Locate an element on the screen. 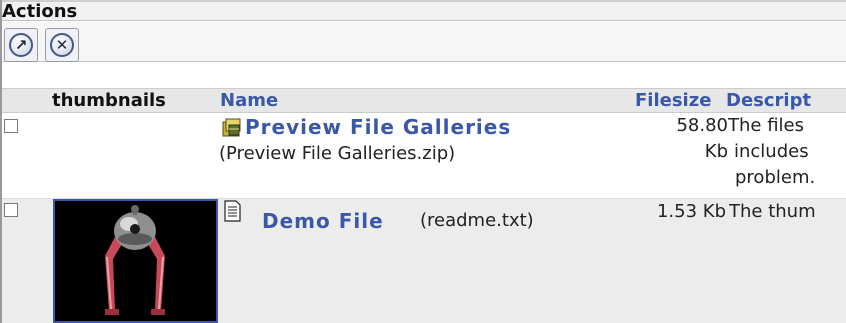 This screenshot has height=323, width=846. move-button: ↗ is located at coordinates (21, 45).